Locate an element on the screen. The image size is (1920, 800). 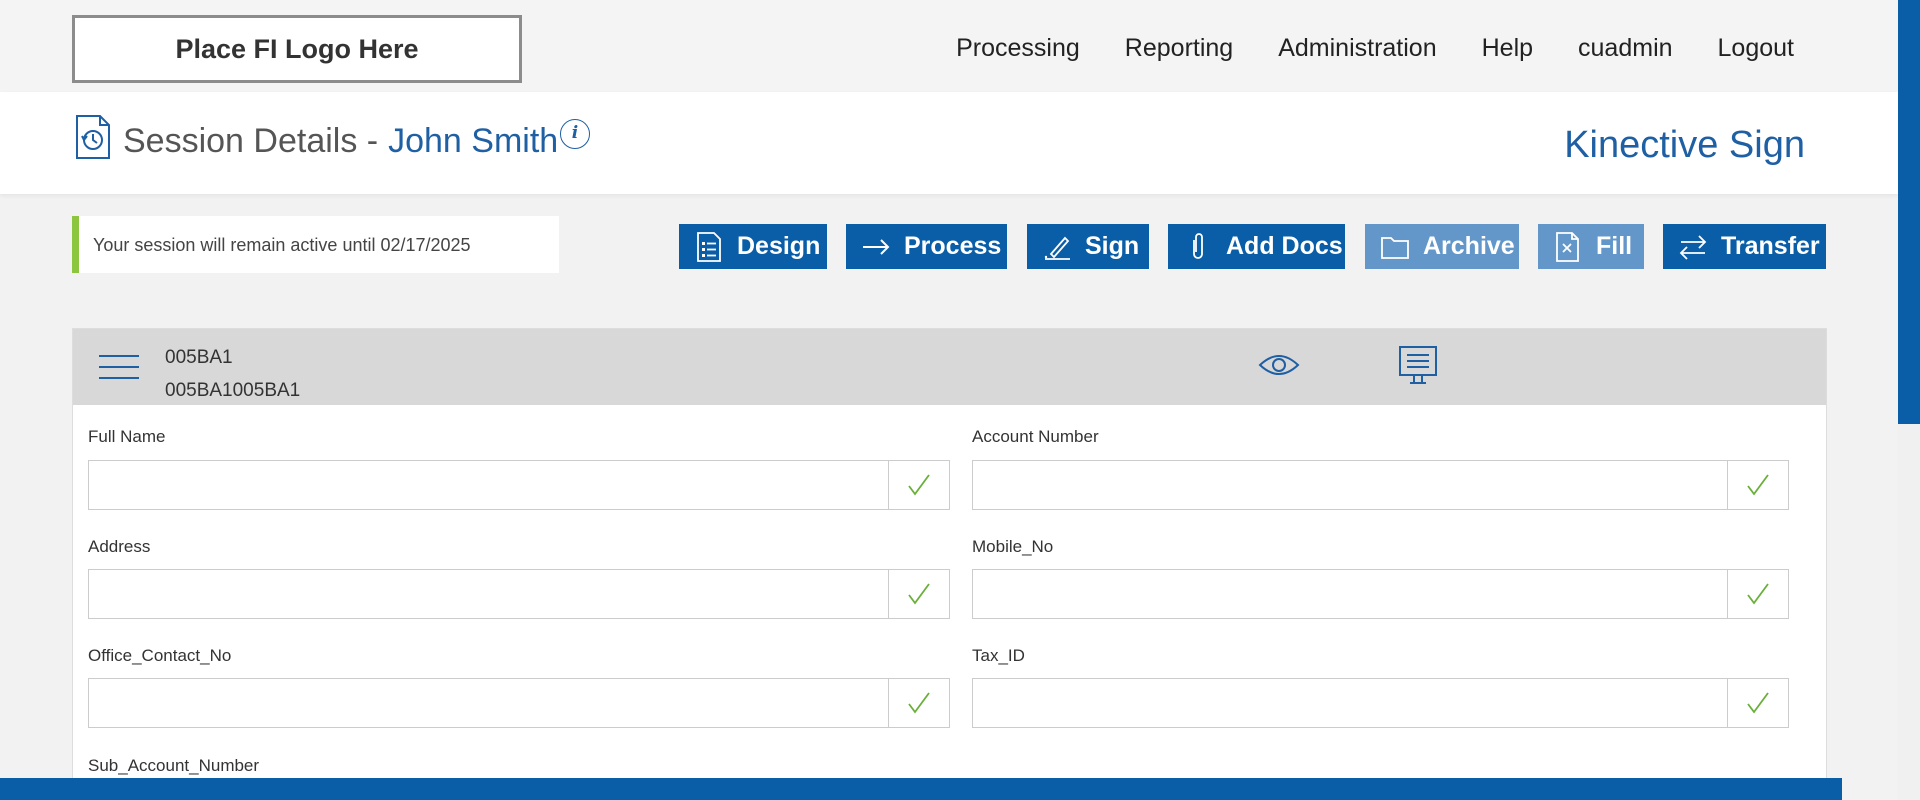
fi-logo-placeholder: Place FI Logo Here is located at coordinates (297, 49).